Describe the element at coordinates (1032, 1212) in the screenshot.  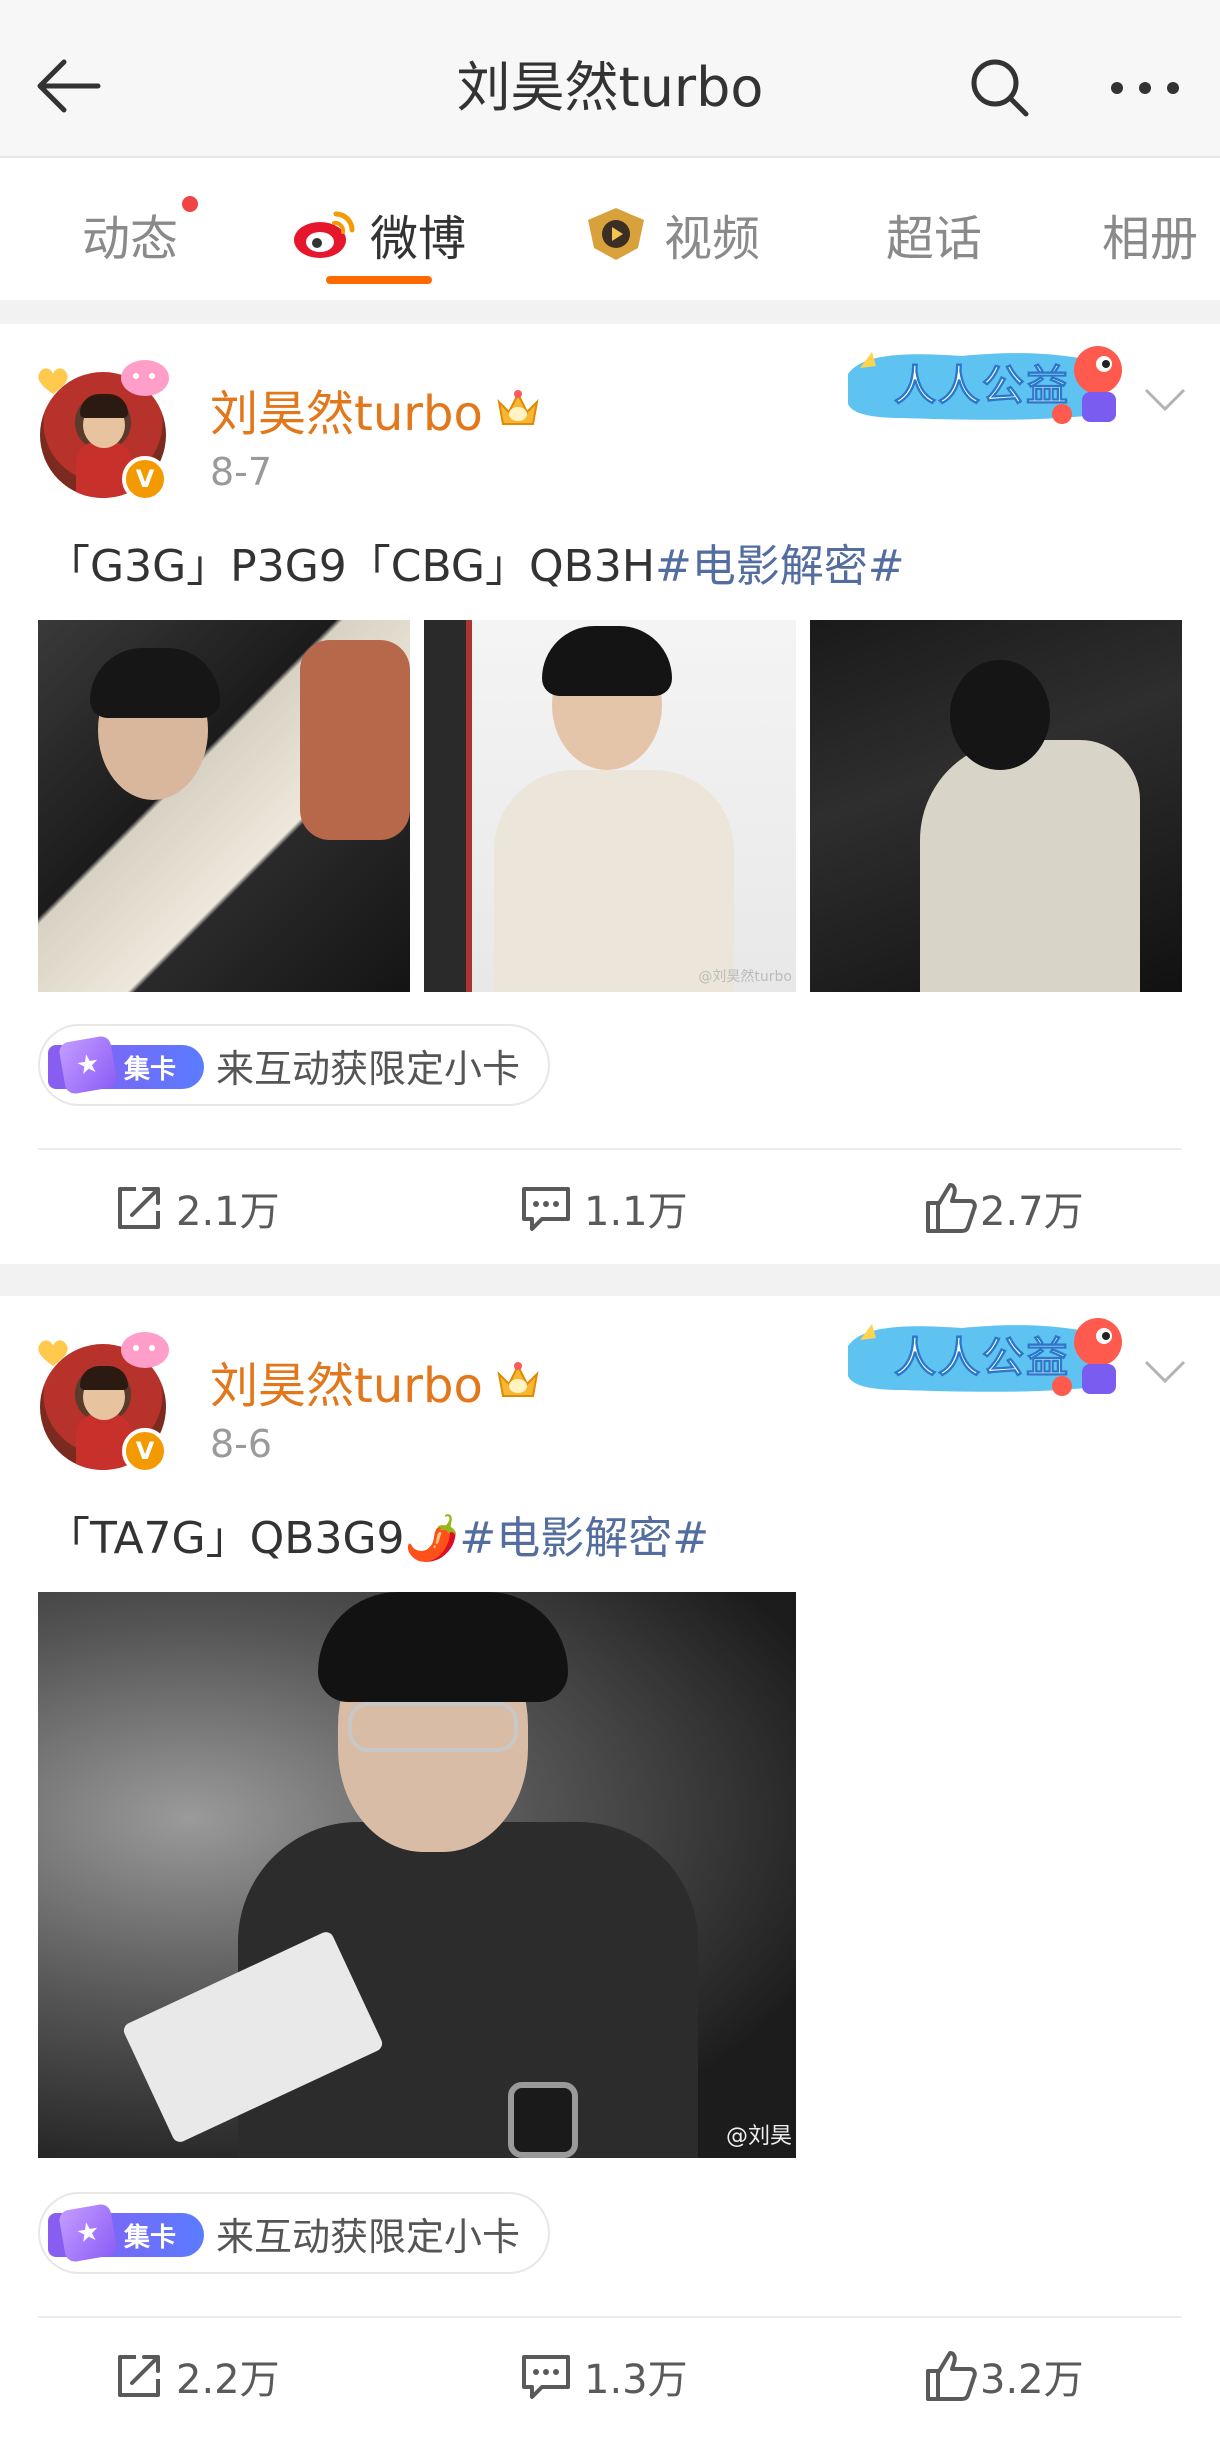
I see `like-count: 2.7万` at that location.